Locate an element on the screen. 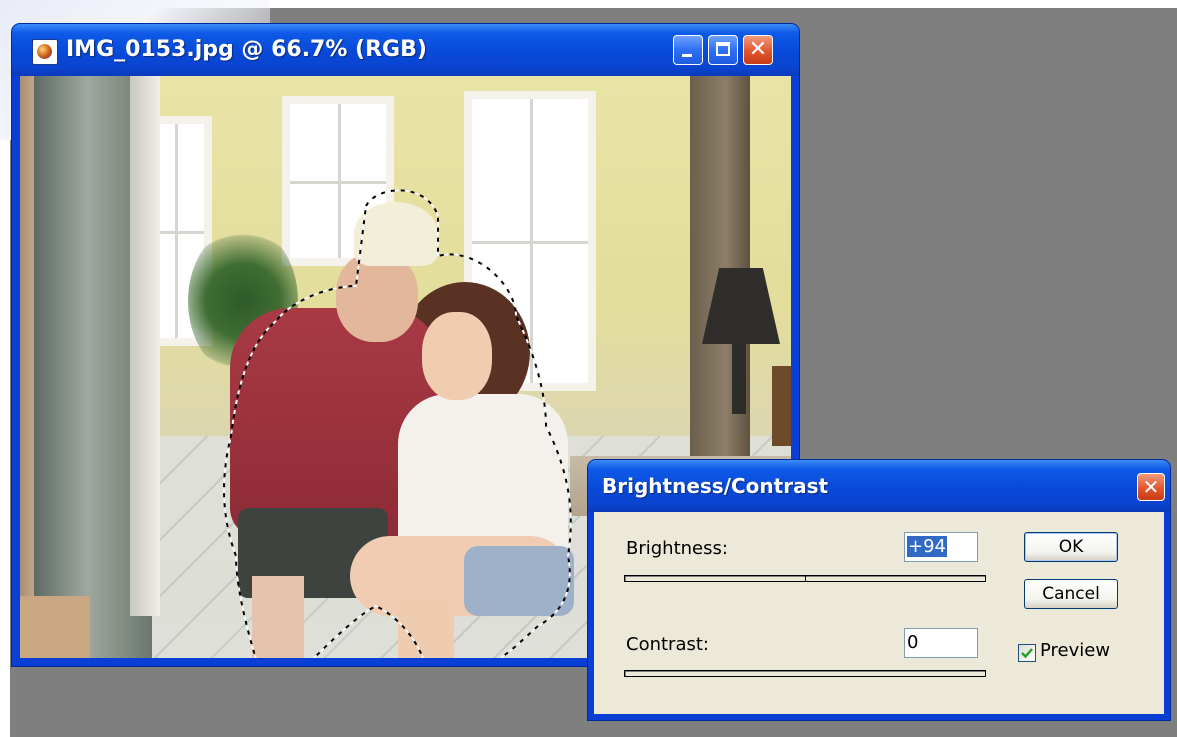 The width and height of the screenshot is (1177, 737). checkmark-icon is located at coordinates (1027, 653).